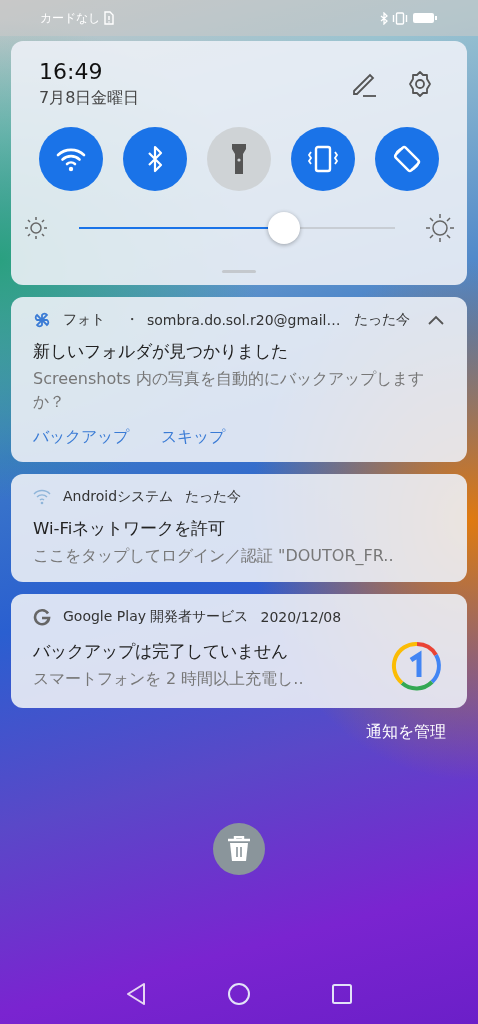  I want to click on flashlight-icon, so click(239, 159).